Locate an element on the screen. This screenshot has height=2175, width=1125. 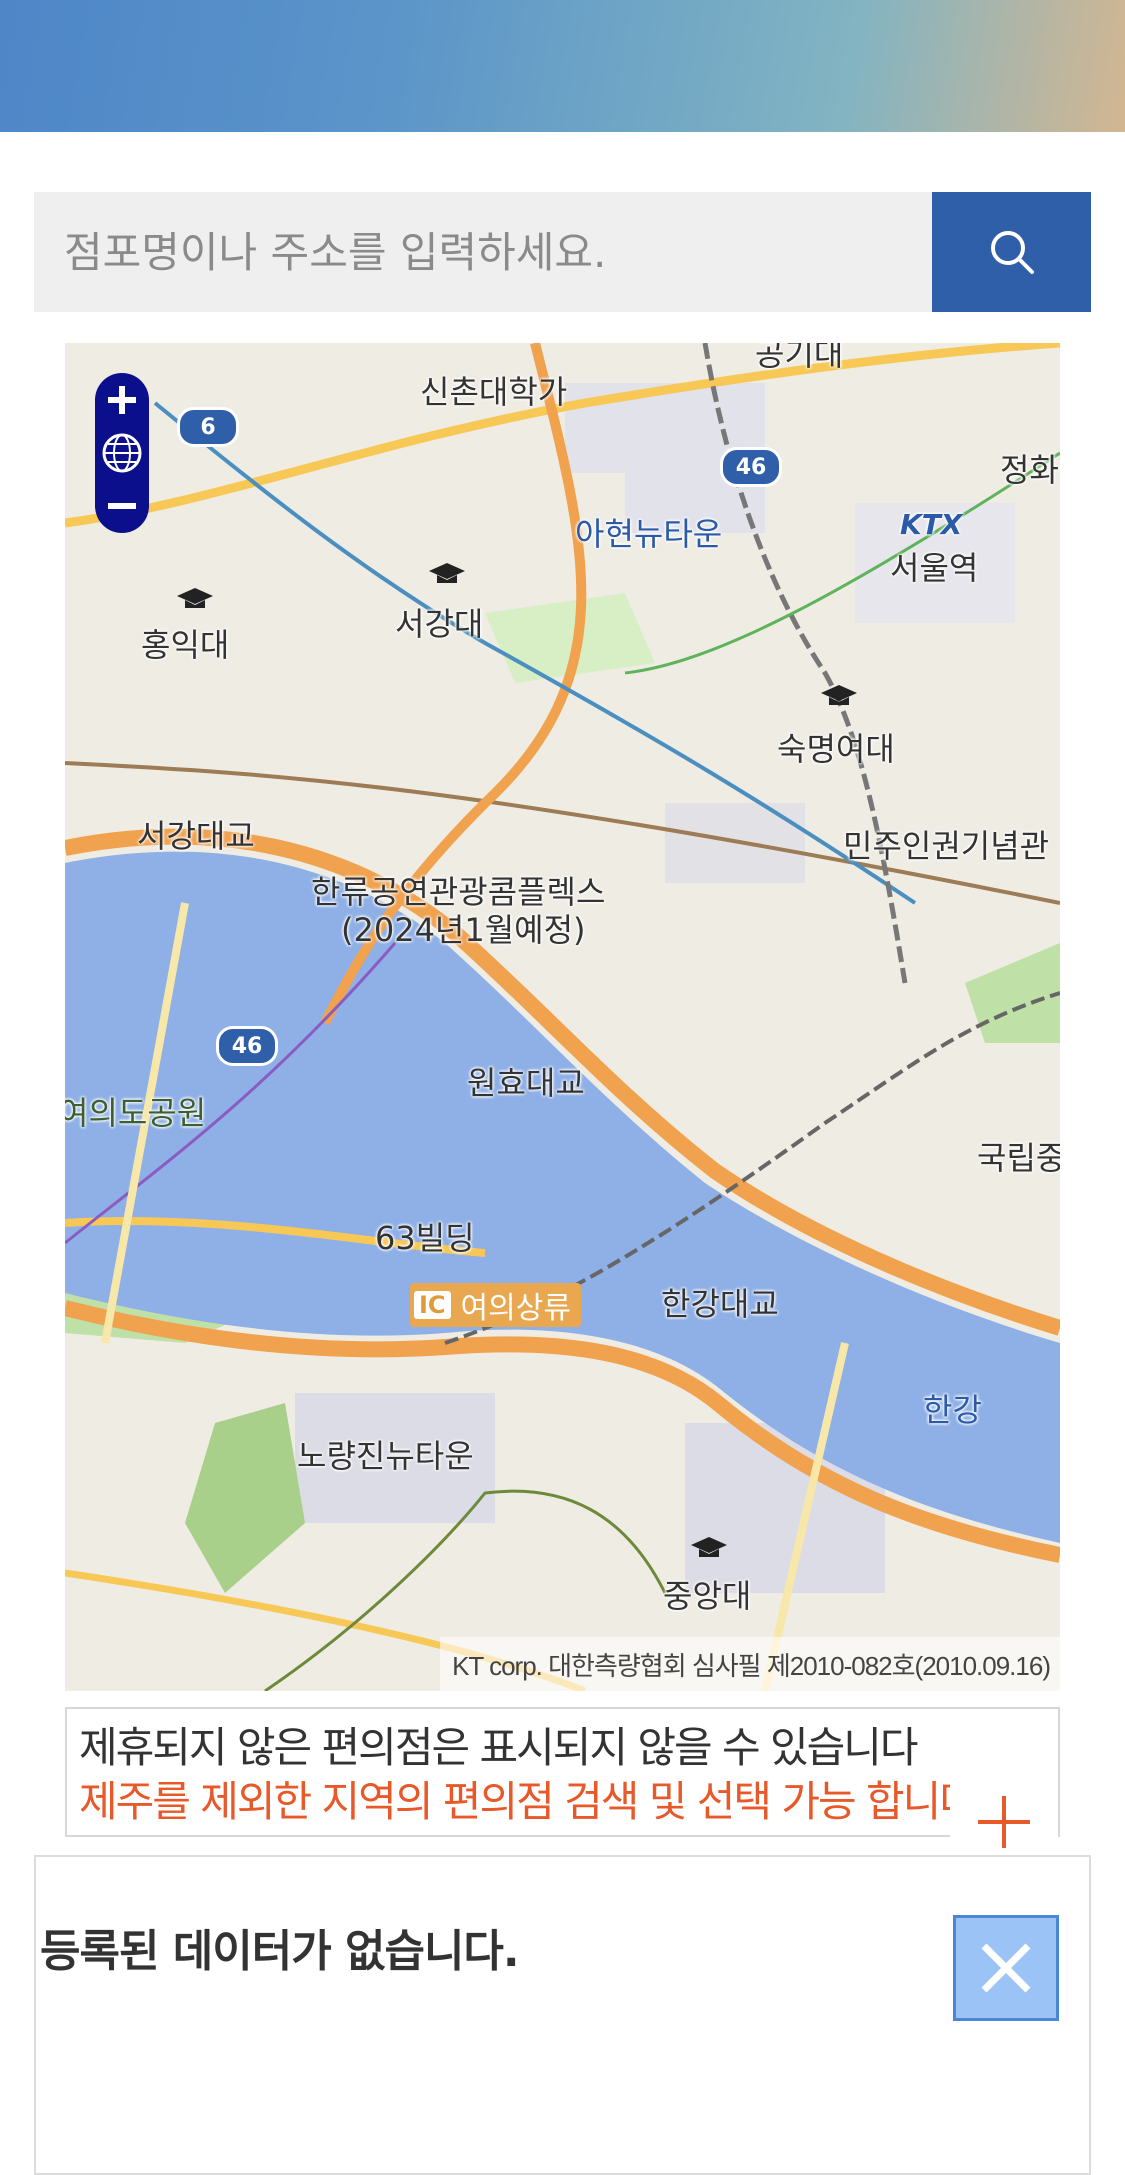
map-label: 공기대 is located at coordinates (799, 358).